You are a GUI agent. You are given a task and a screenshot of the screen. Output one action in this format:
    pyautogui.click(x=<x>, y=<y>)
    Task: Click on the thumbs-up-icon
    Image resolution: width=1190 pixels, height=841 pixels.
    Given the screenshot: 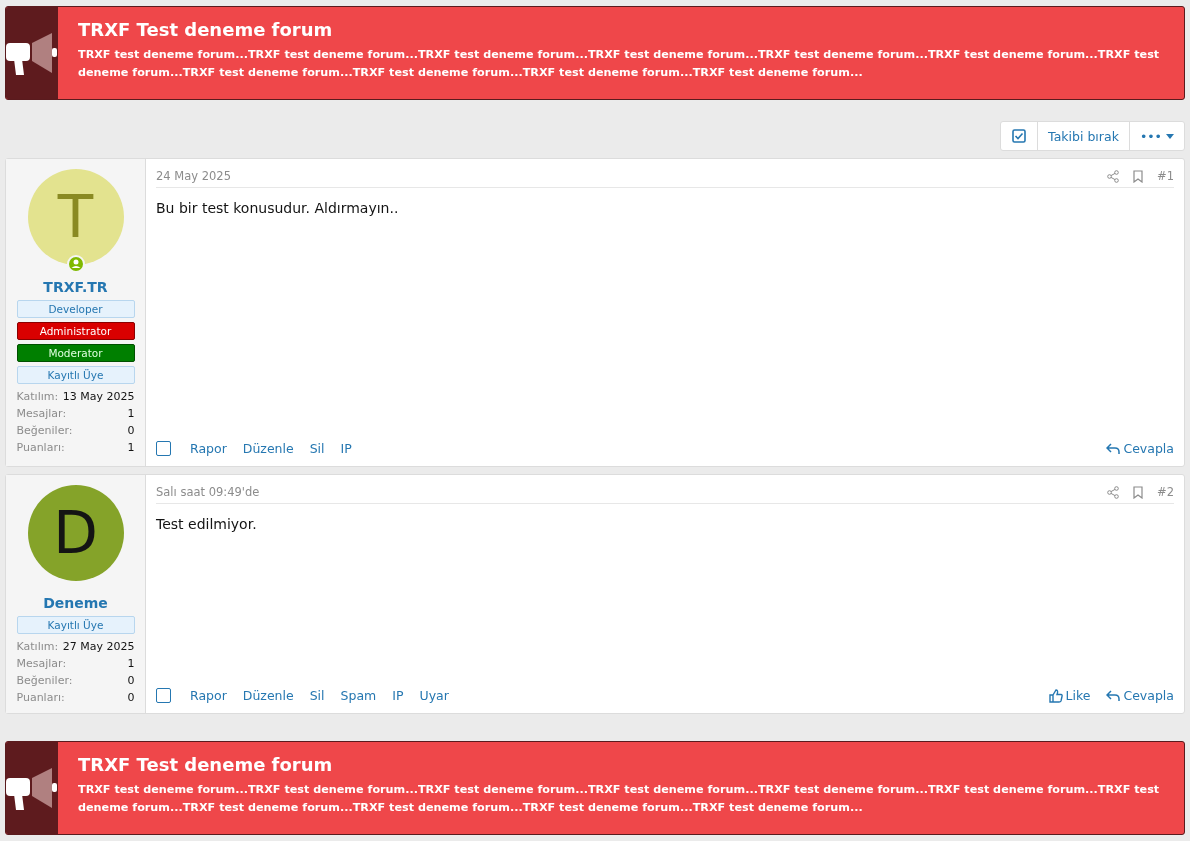 What is the action you would take?
    pyautogui.click(x=1055, y=695)
    